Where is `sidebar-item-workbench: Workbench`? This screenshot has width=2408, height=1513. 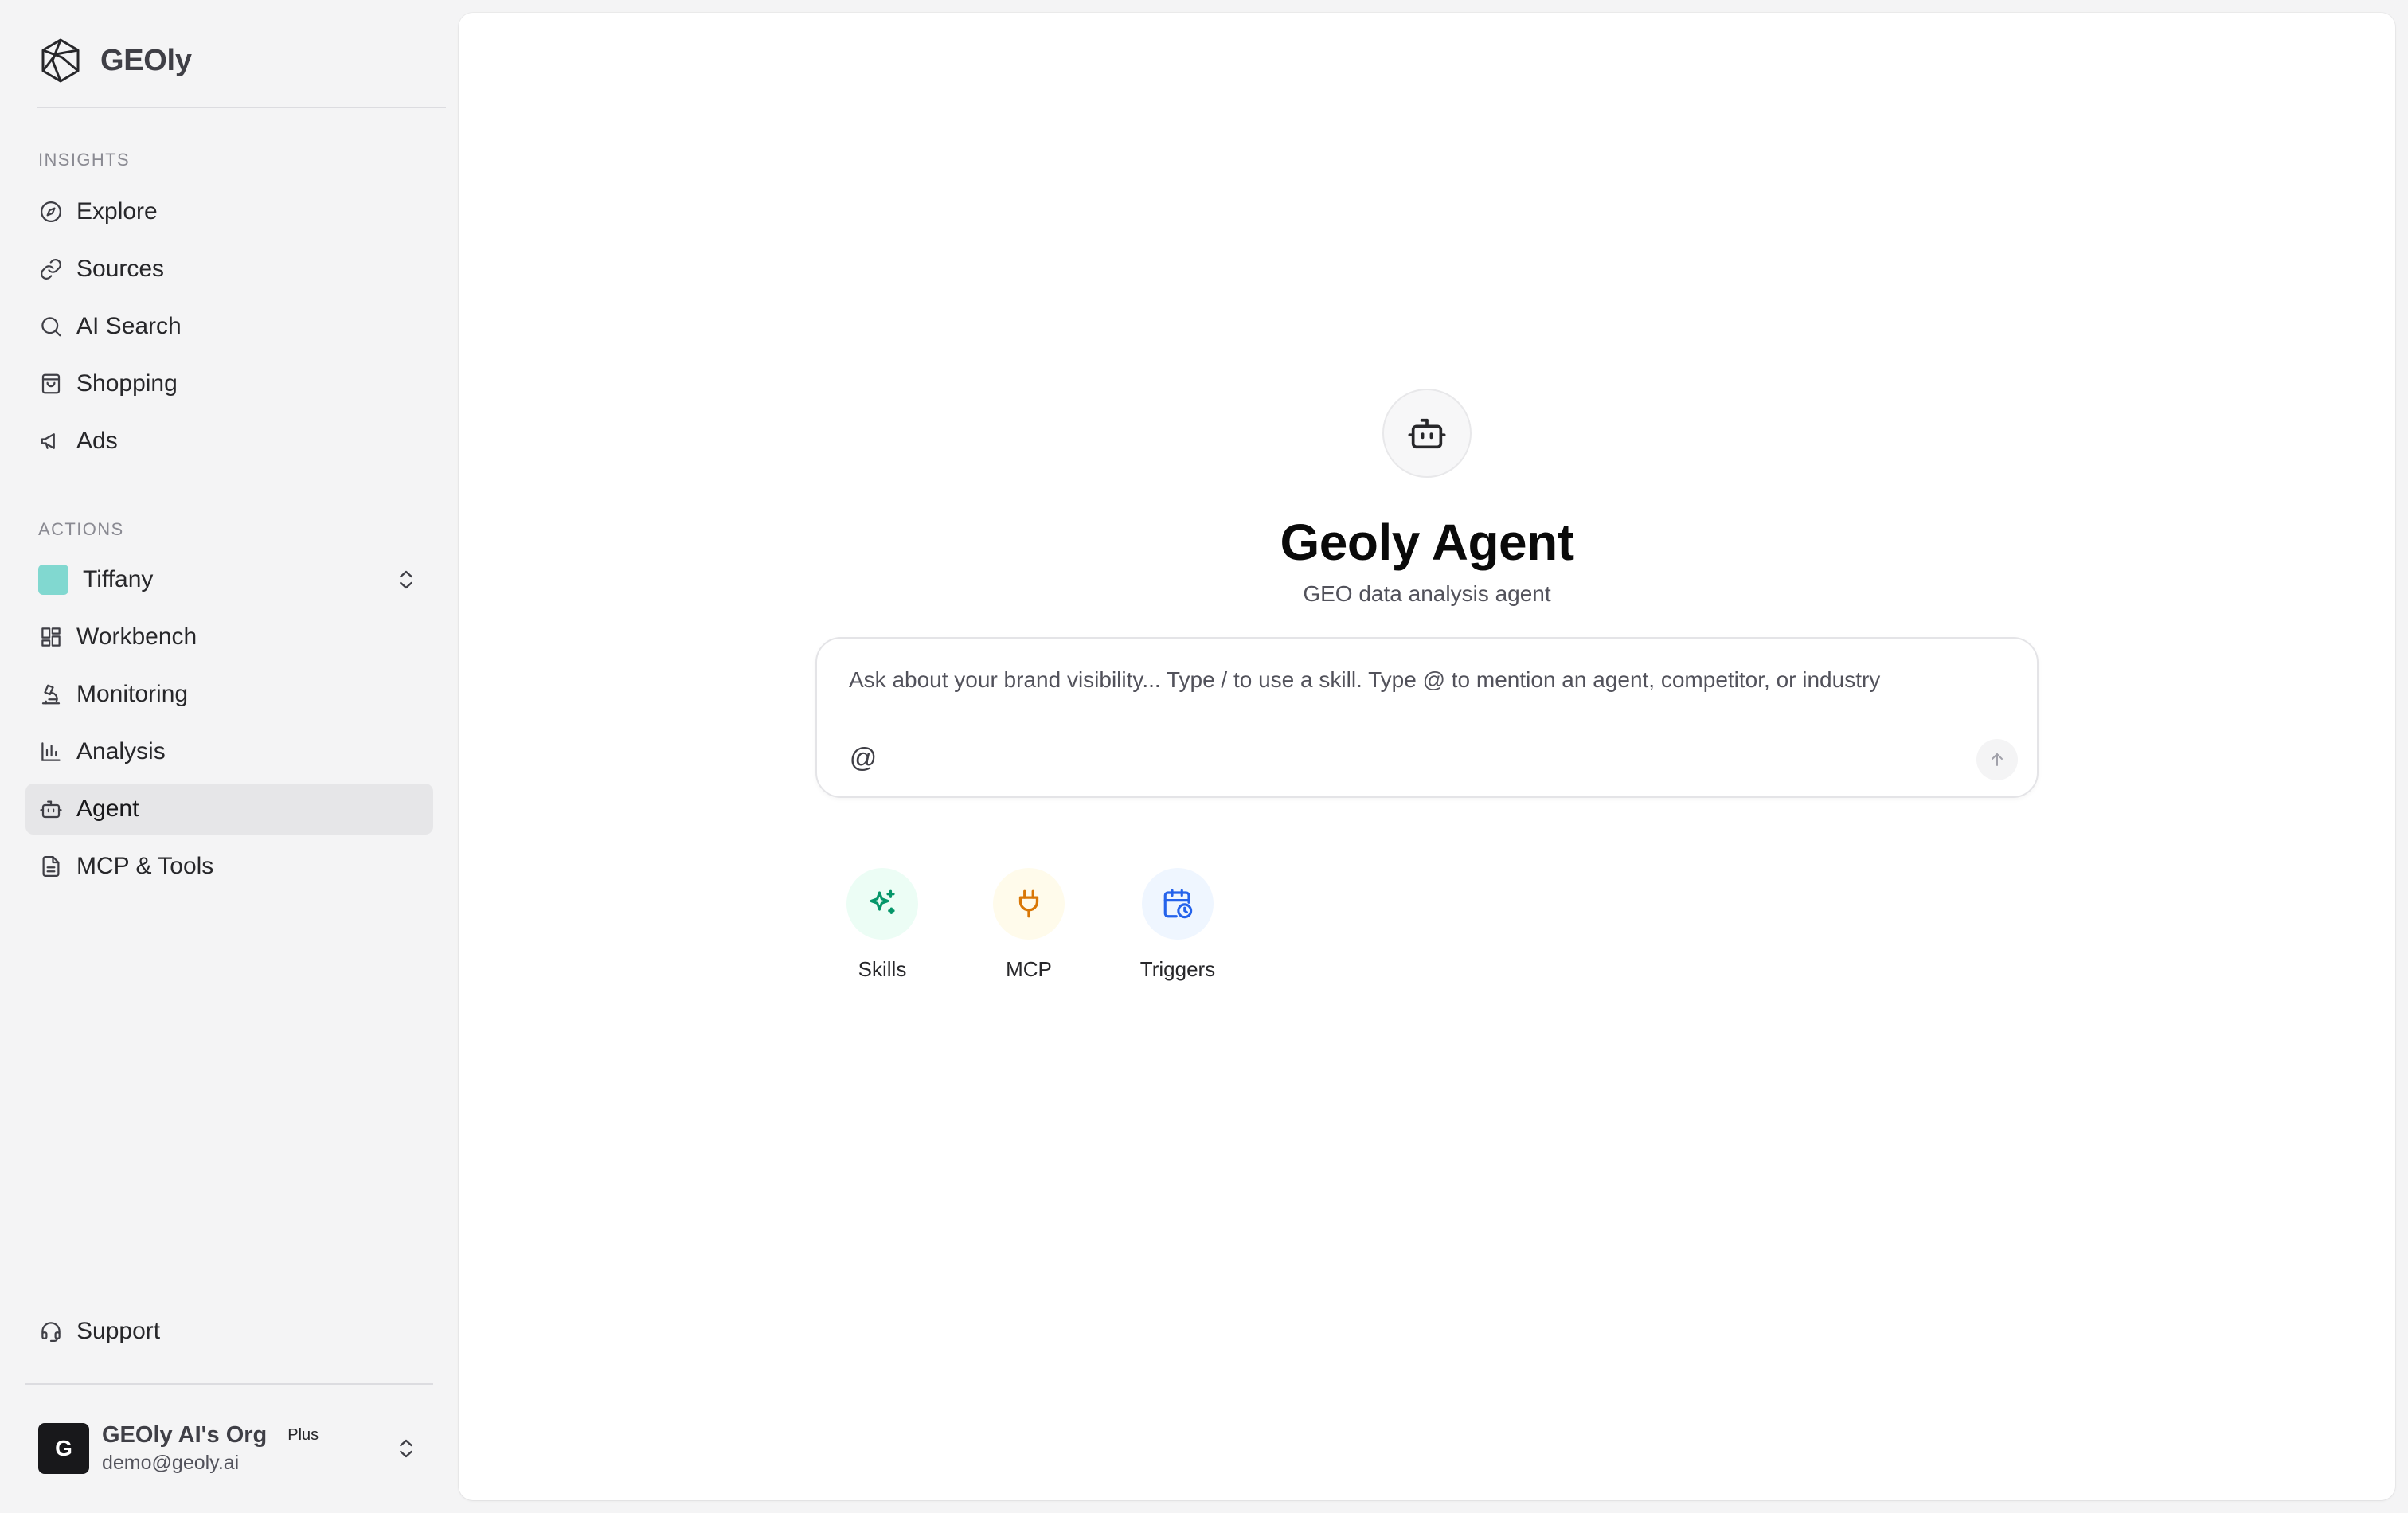 sidebar-item-workbench: Workbench is located at coordinates (229, 637).